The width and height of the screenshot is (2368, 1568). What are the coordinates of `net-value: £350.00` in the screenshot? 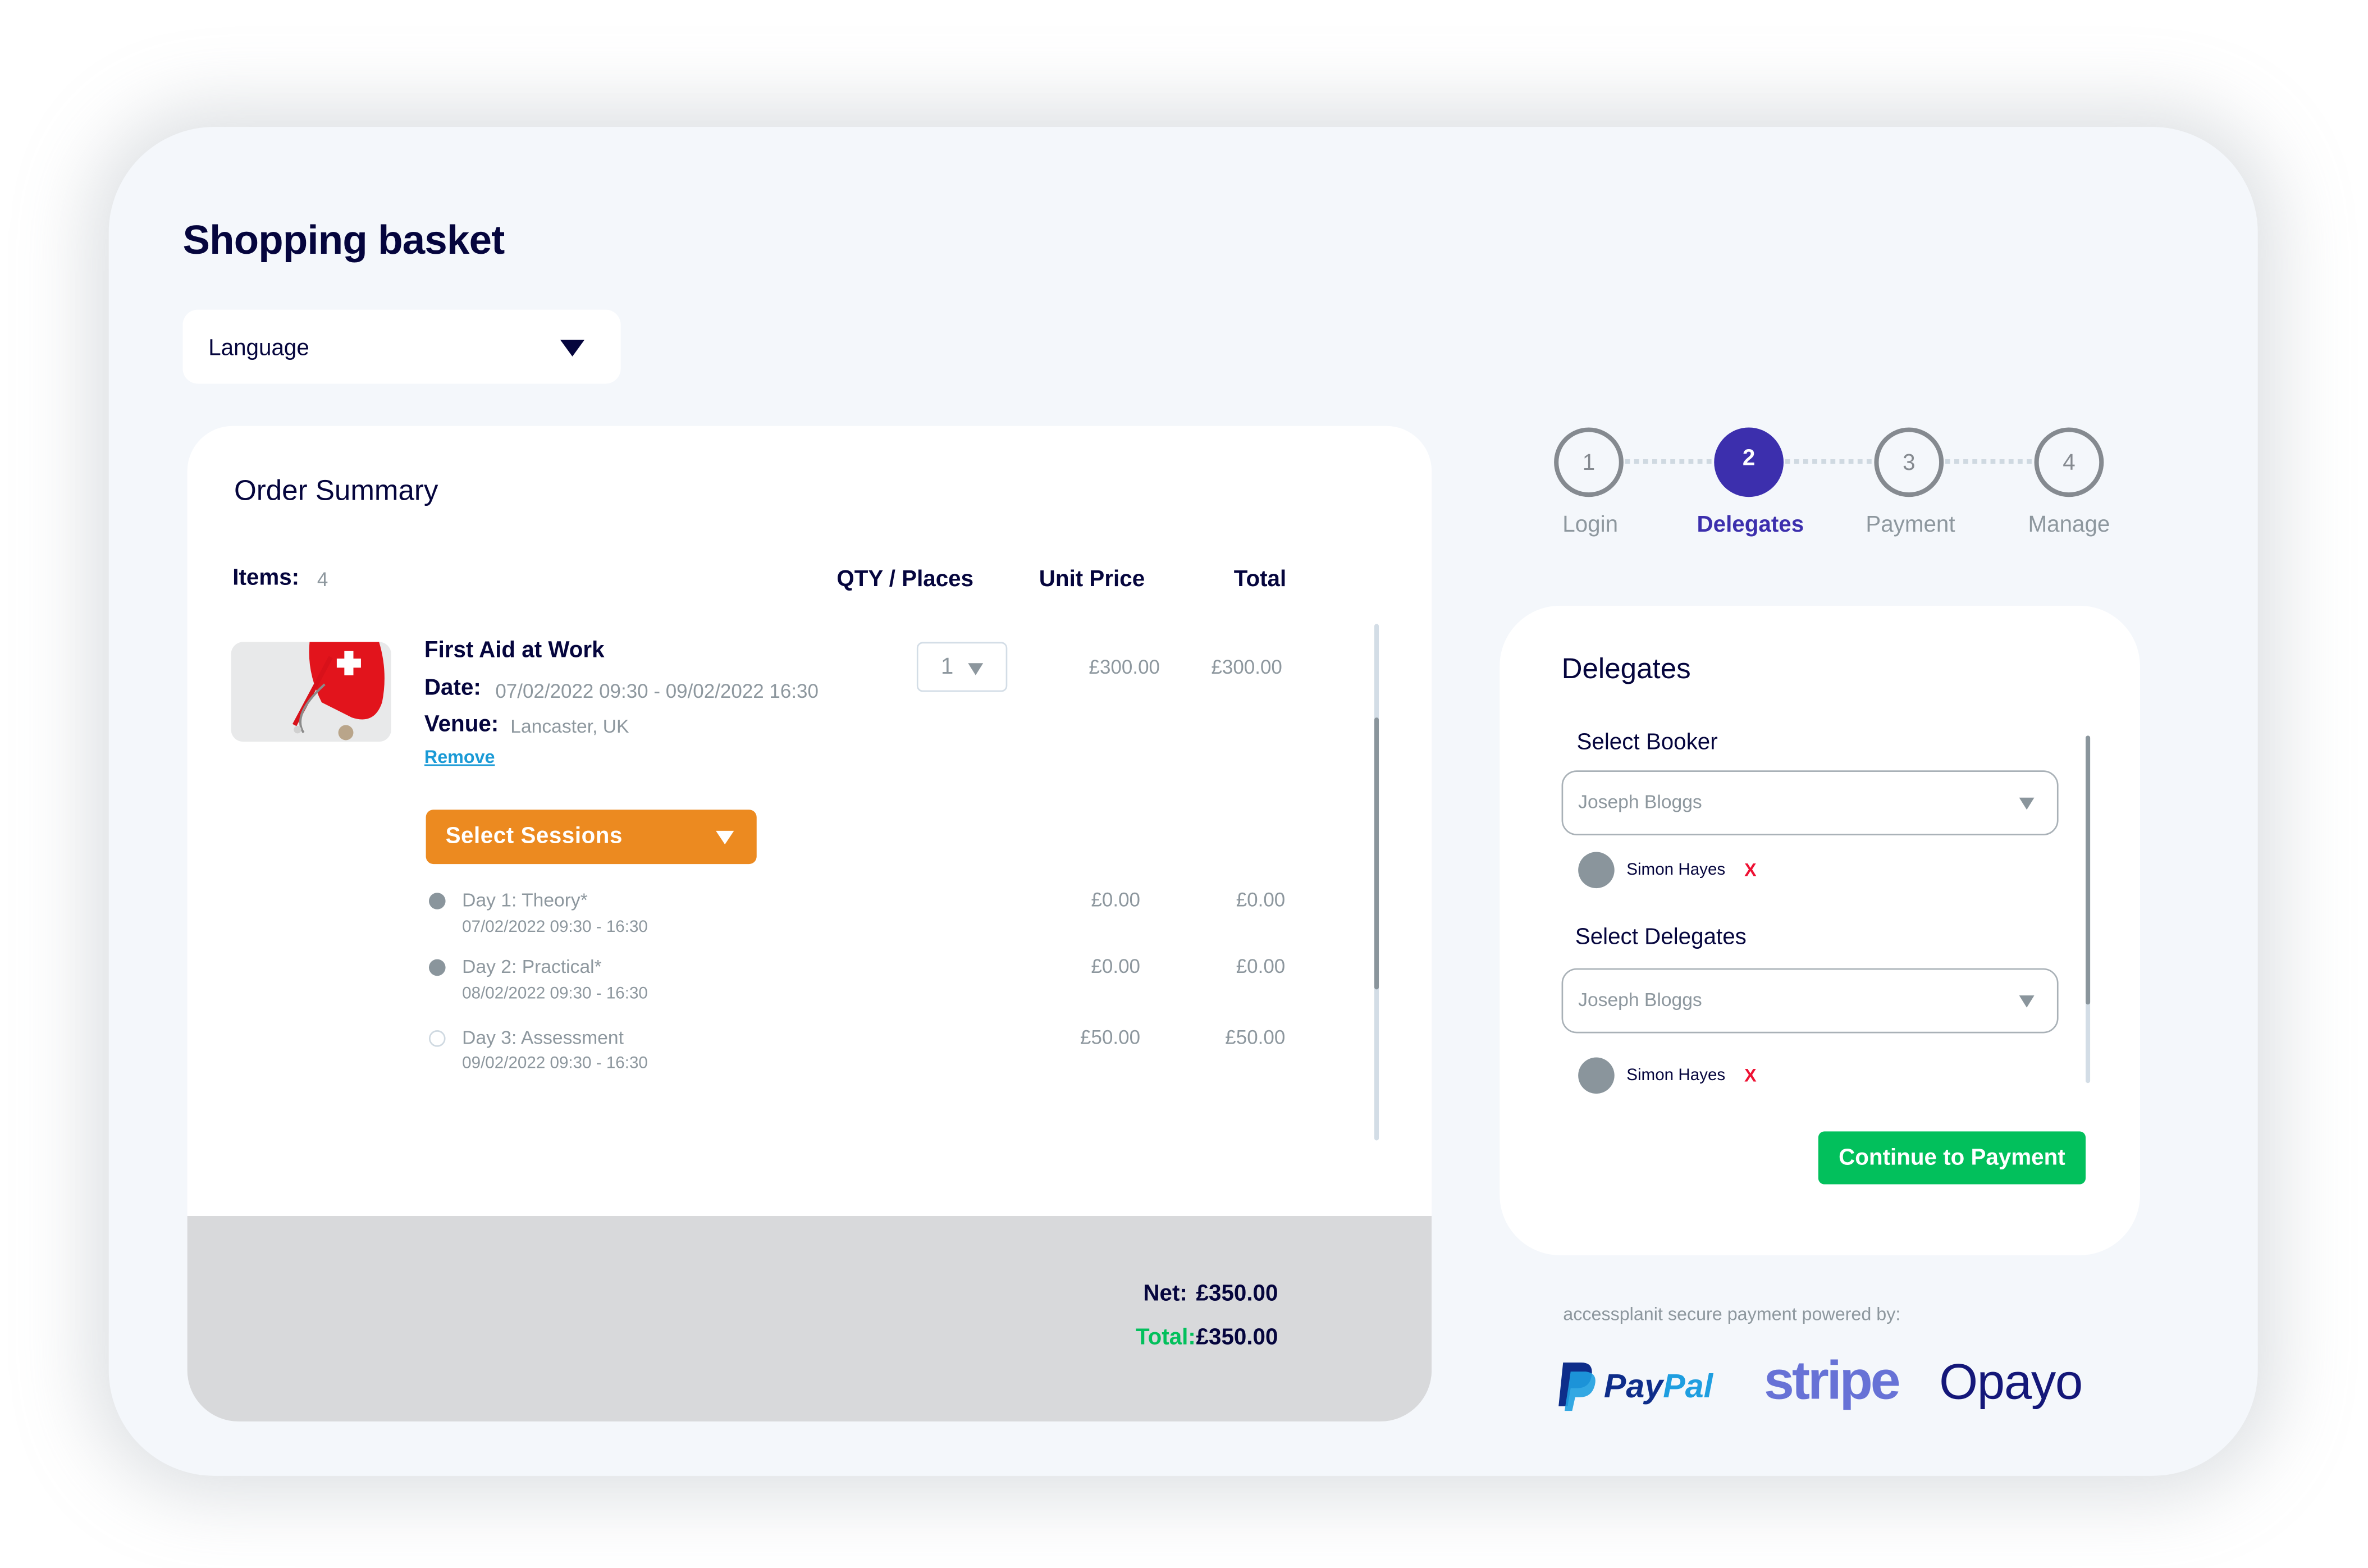 It's located at (1237, 1294).